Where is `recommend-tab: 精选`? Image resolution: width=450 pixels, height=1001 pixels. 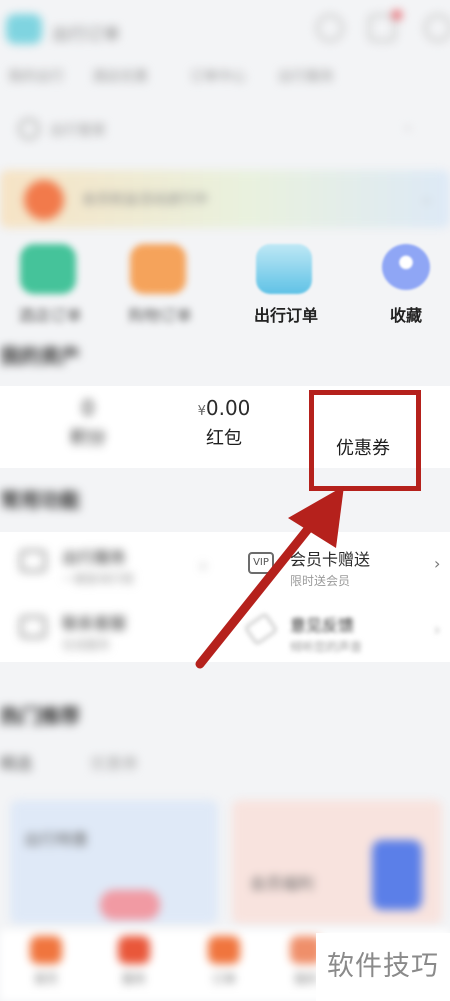 recommend-tab: 精选 is located at coordinates (16, 762).